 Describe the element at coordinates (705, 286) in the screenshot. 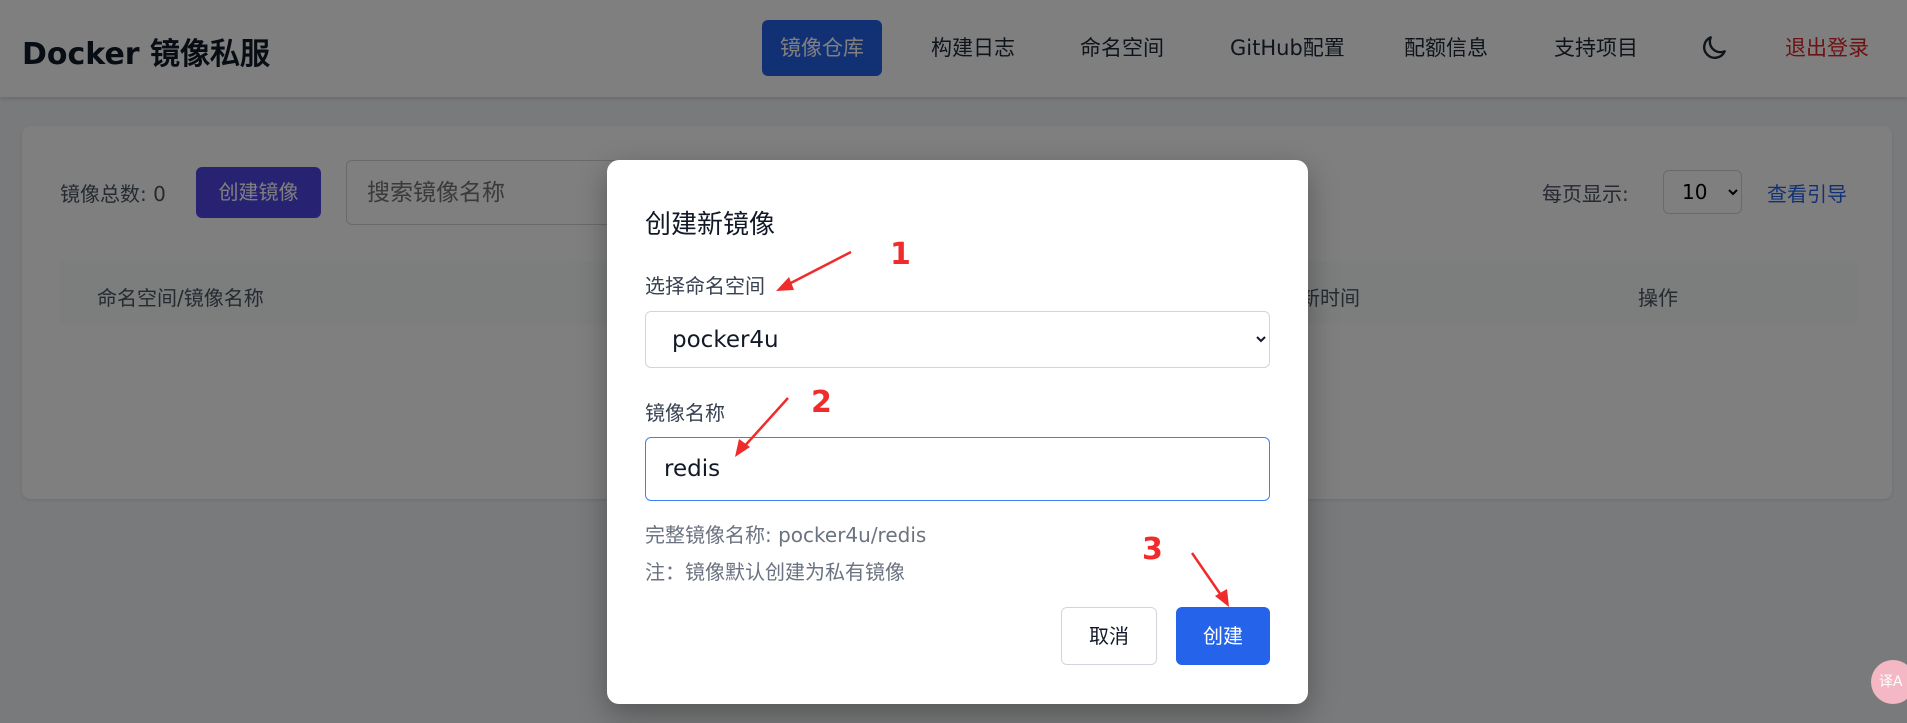

I see `namespace-label: 选择命名空间` at that location.